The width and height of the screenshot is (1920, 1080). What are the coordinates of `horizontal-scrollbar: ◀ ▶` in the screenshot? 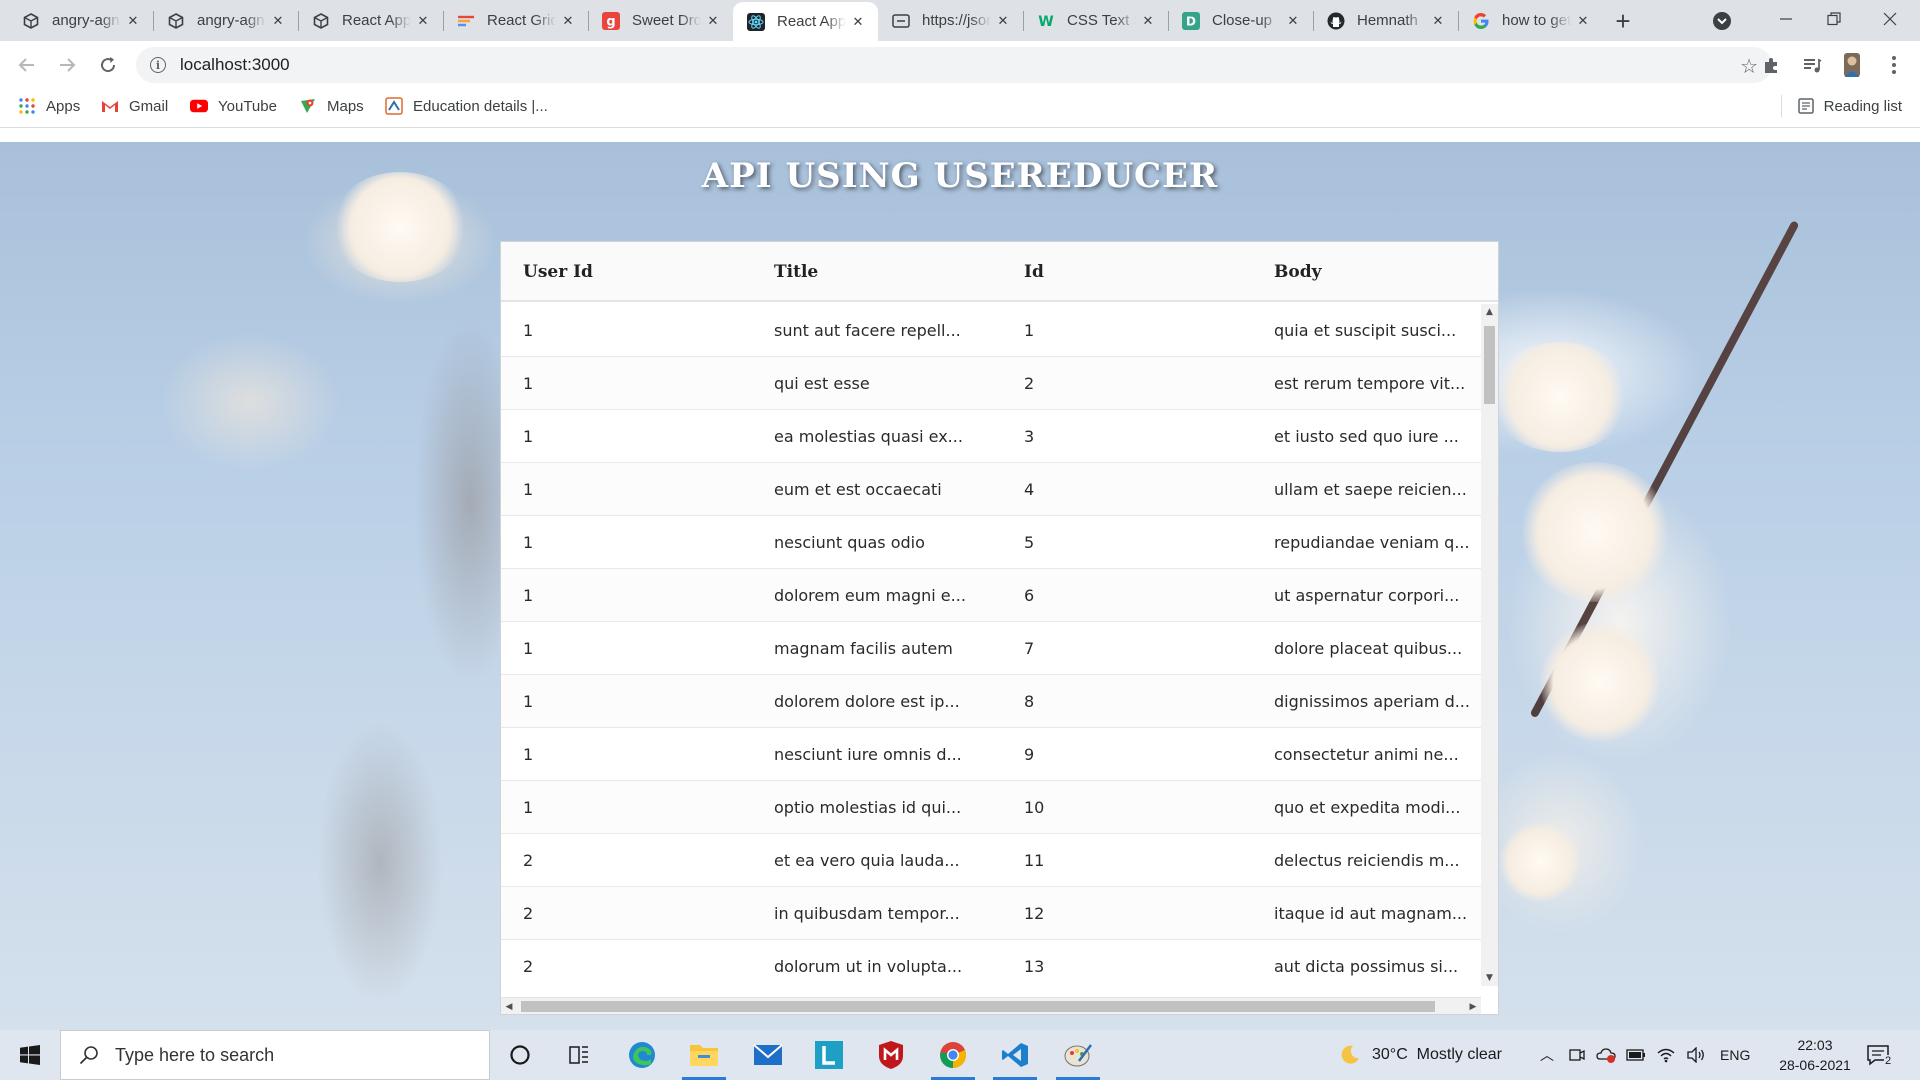 It's located at (991, 1005).